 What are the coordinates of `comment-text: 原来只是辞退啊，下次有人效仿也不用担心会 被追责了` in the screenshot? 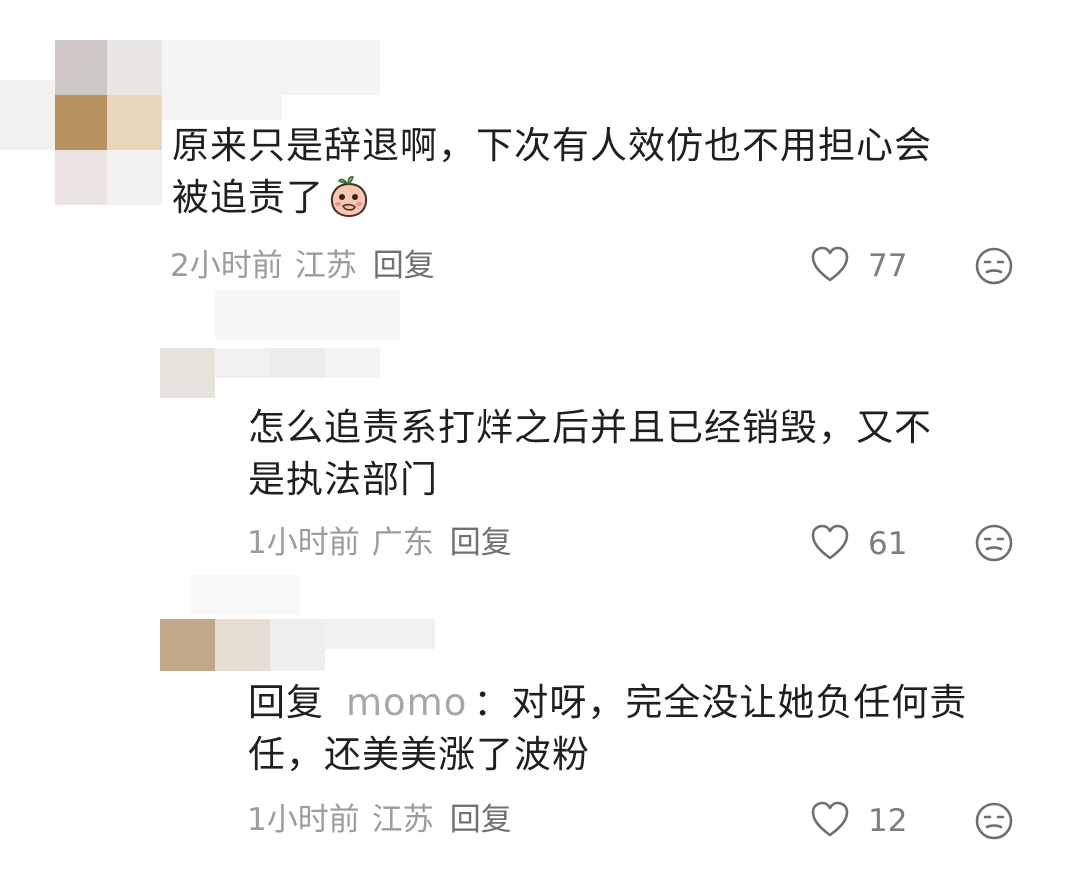 It's located at (552, 171).